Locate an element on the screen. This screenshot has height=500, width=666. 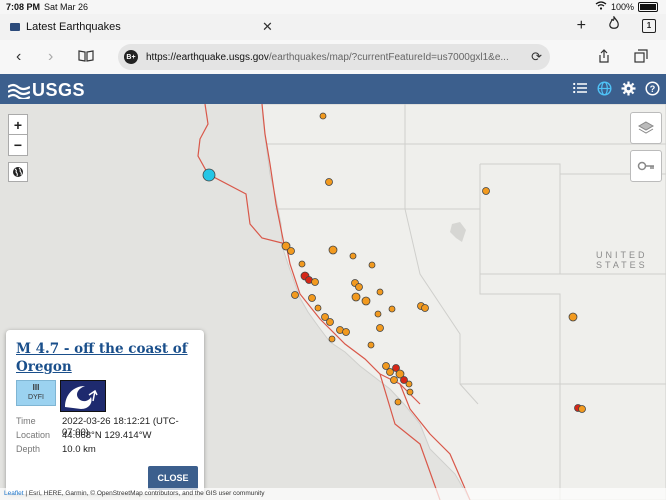
layers-button is located at coordinates (646, 128).